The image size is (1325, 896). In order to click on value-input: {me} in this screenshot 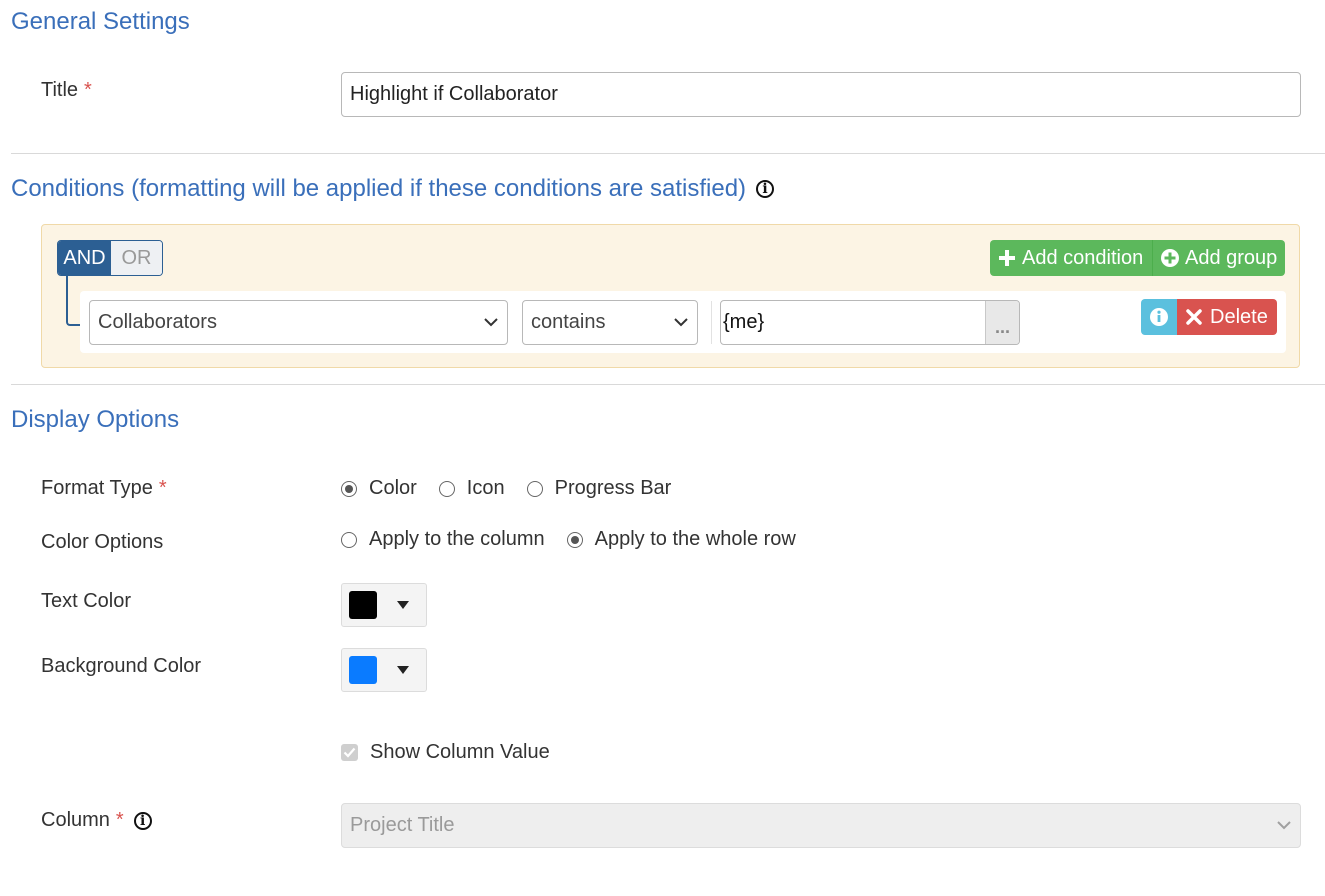, I will do `click(853, 322)`.